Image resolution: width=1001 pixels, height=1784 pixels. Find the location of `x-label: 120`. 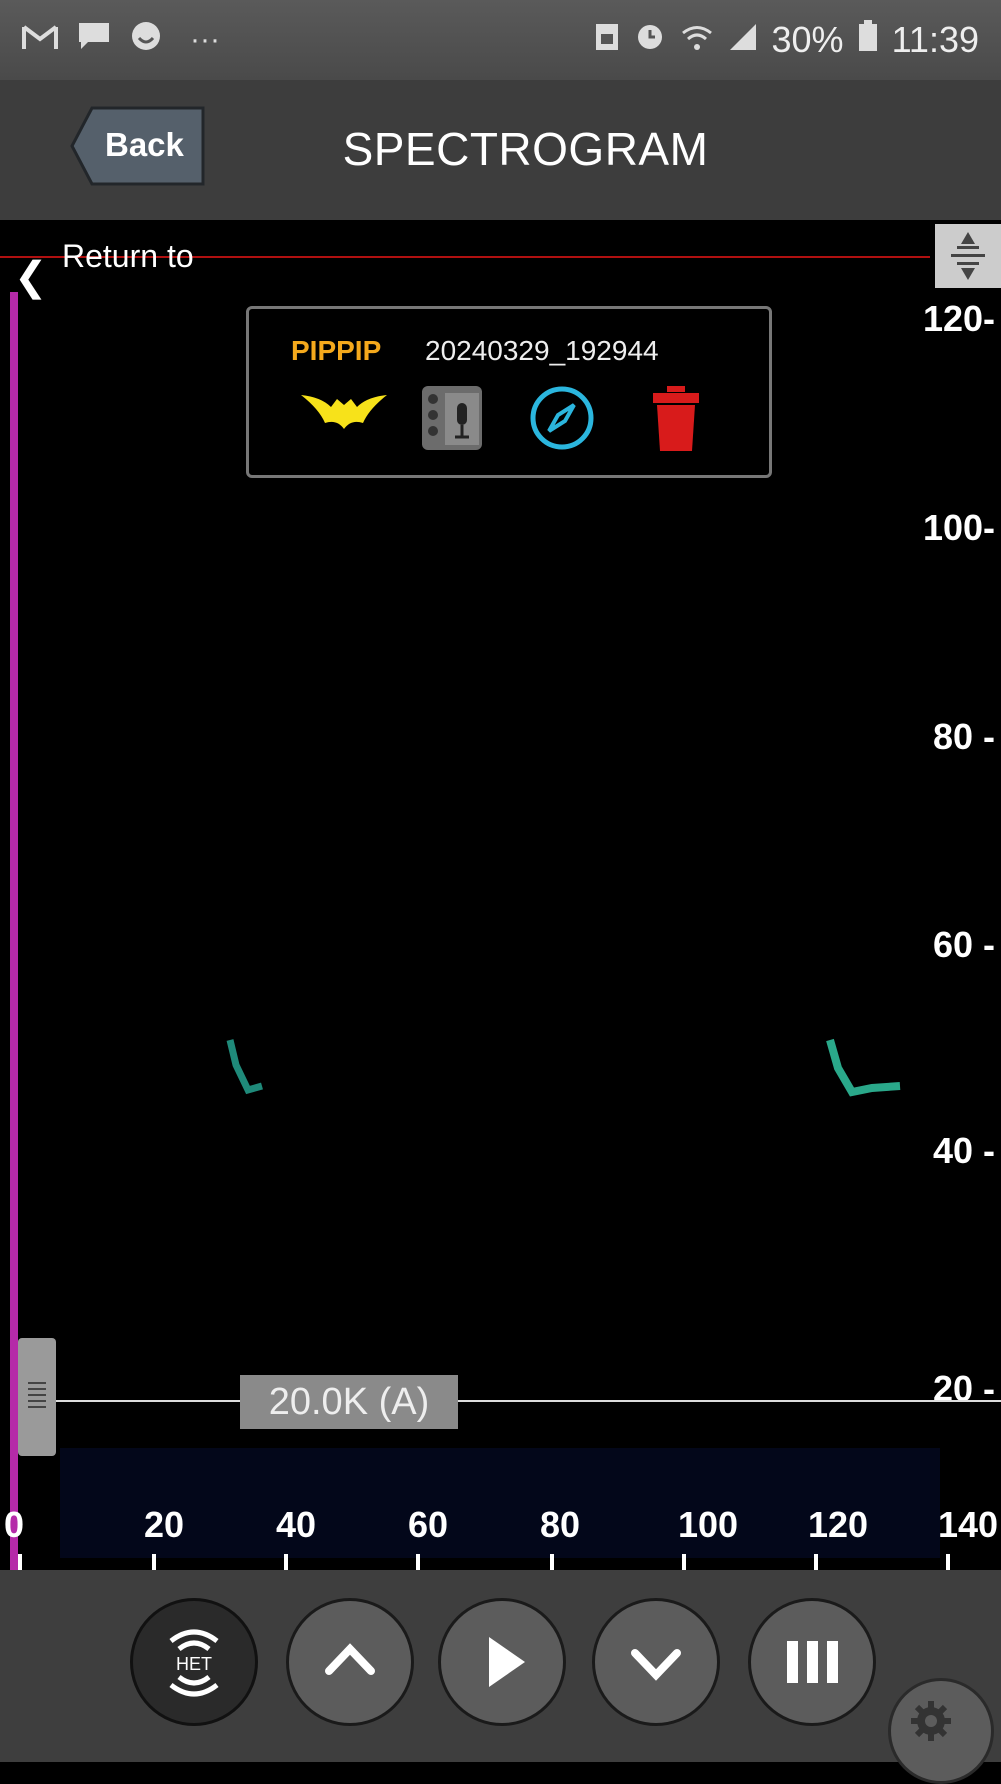

x-label: 120 is located at coordinates (838, 1524).